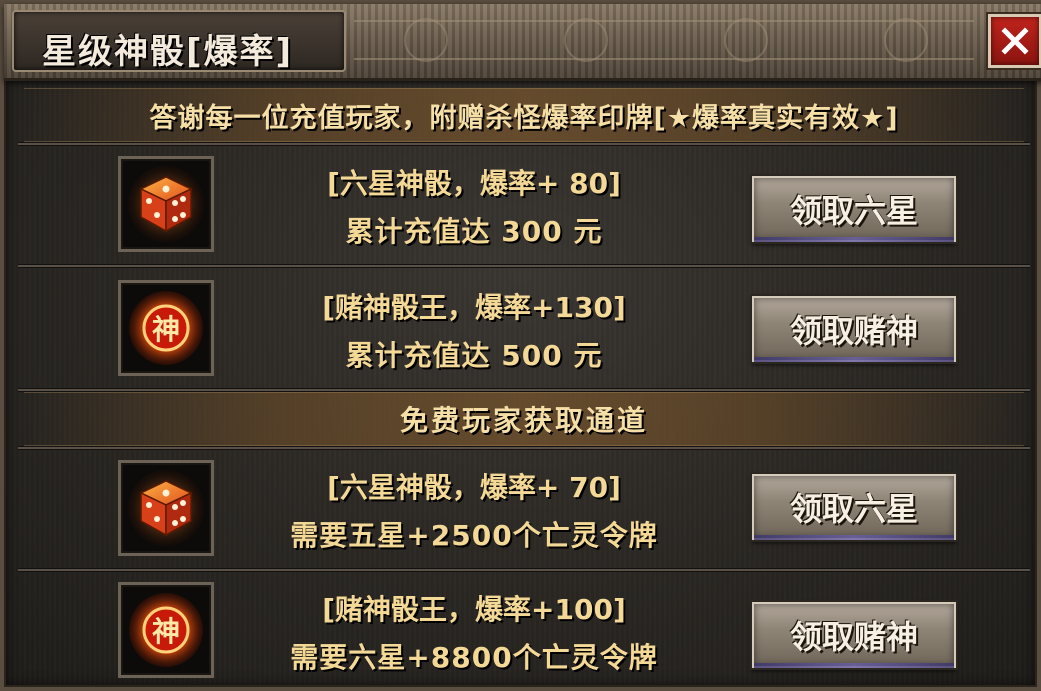  I want to click on title-bar: 星级神骰[爆率], so click(522, 42).